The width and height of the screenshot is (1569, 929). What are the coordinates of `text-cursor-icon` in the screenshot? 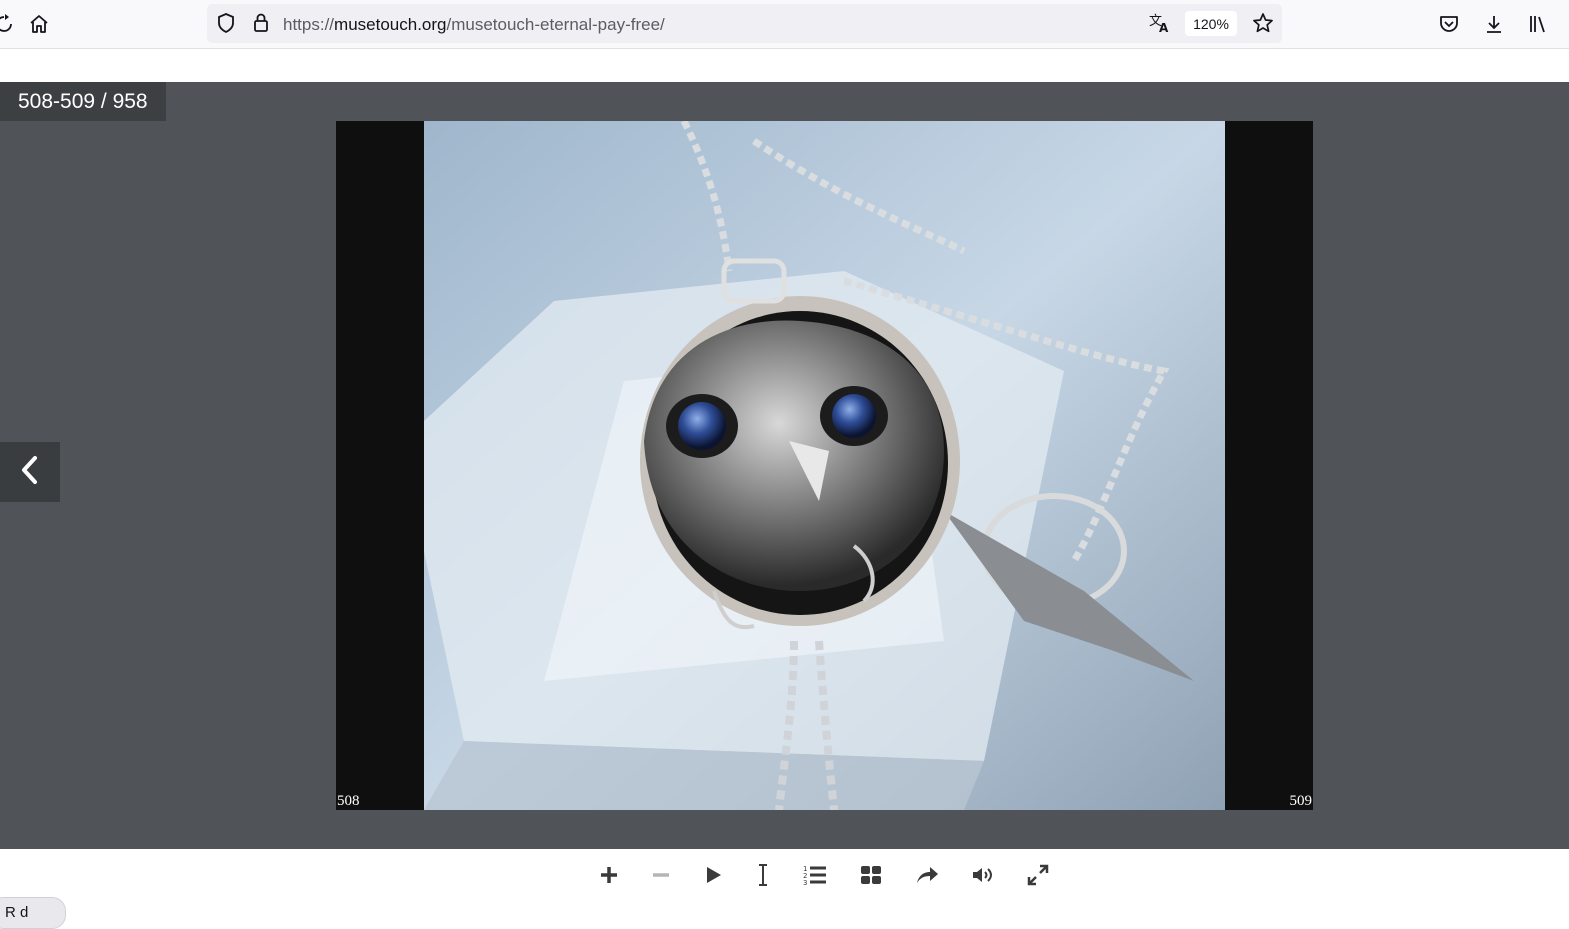 It's located at (763, 877).